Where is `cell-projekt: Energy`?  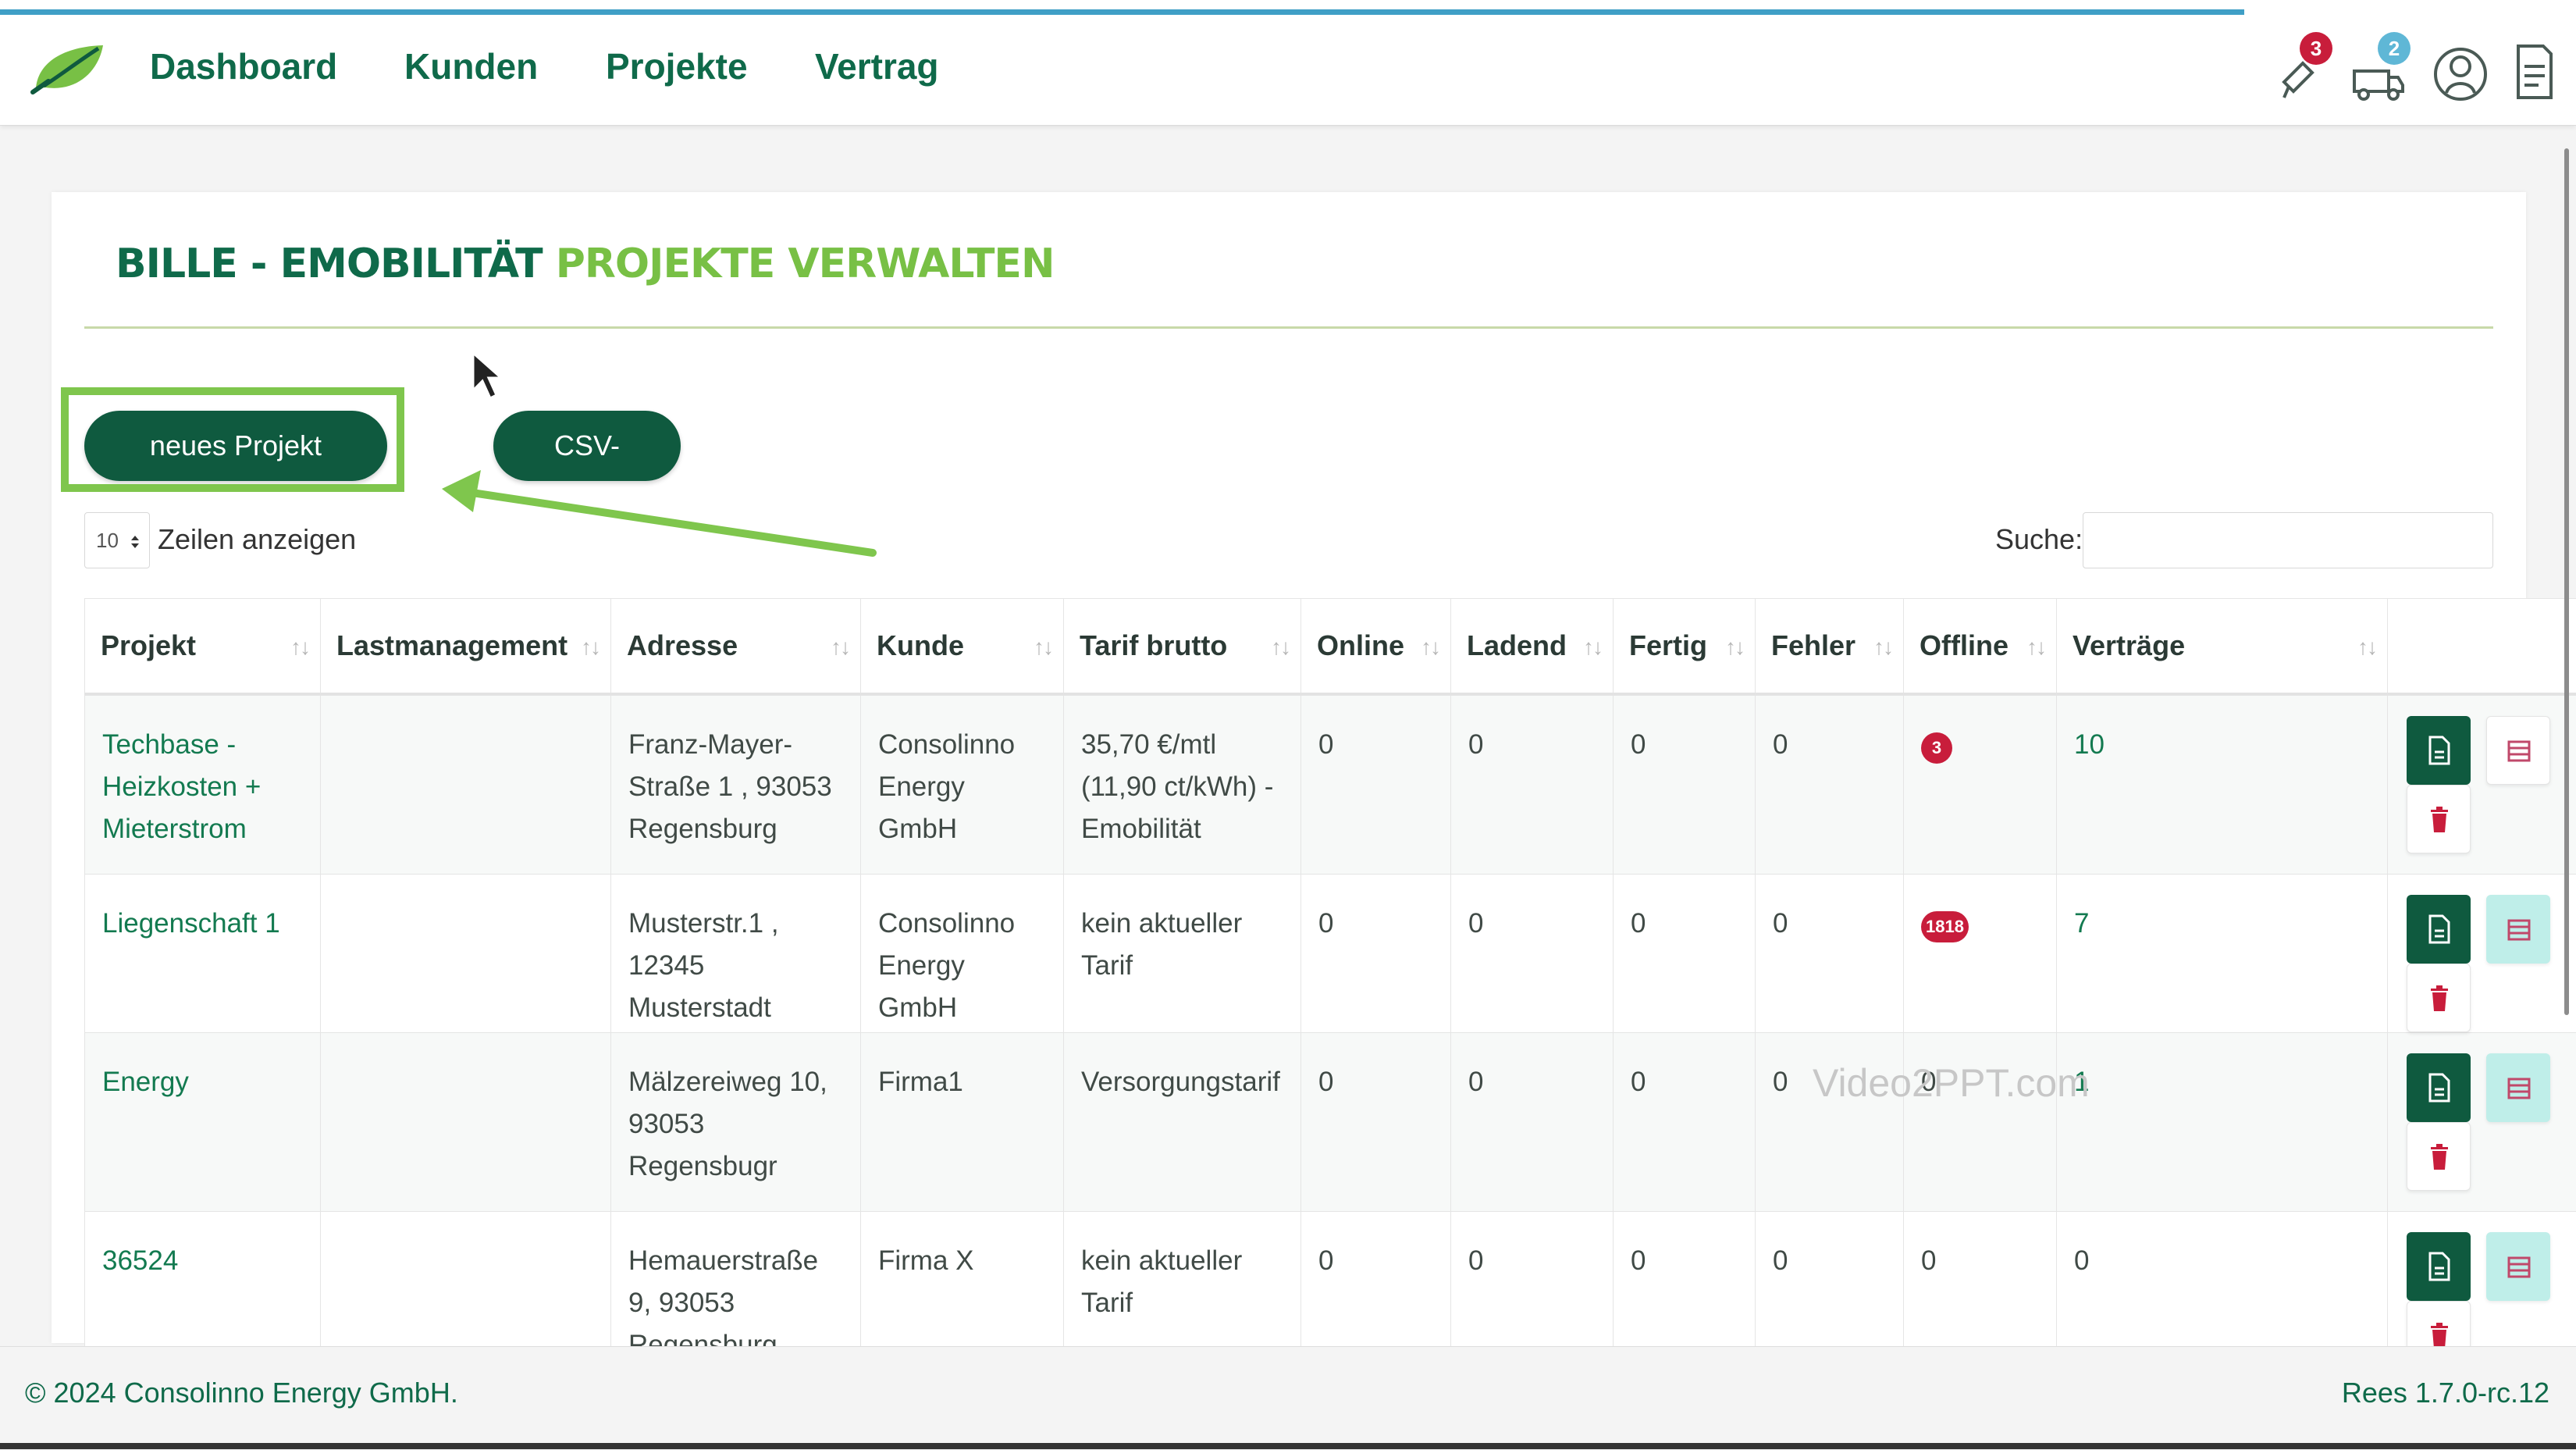
cell-projekt: Energy is located at coordinates (203, 1122).